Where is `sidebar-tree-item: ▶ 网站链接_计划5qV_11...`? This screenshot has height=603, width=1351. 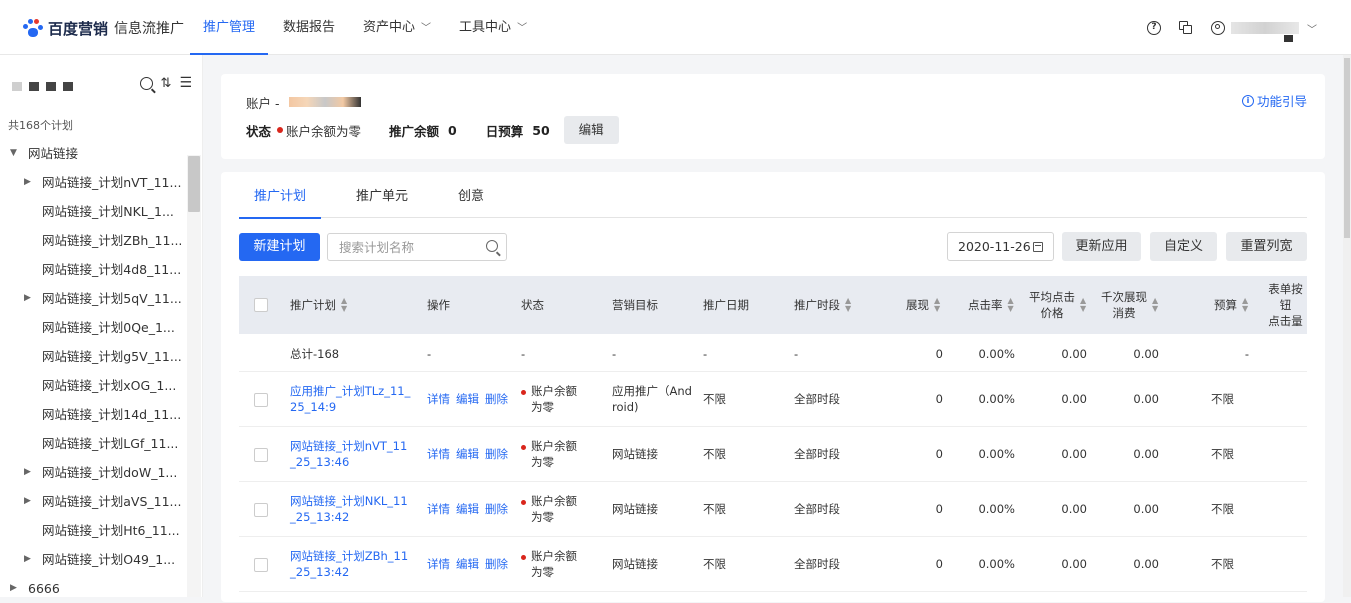
sidebar-tree-item: ▶ 网站链接_计划5qV_11... is located at coordinates (93, 298).